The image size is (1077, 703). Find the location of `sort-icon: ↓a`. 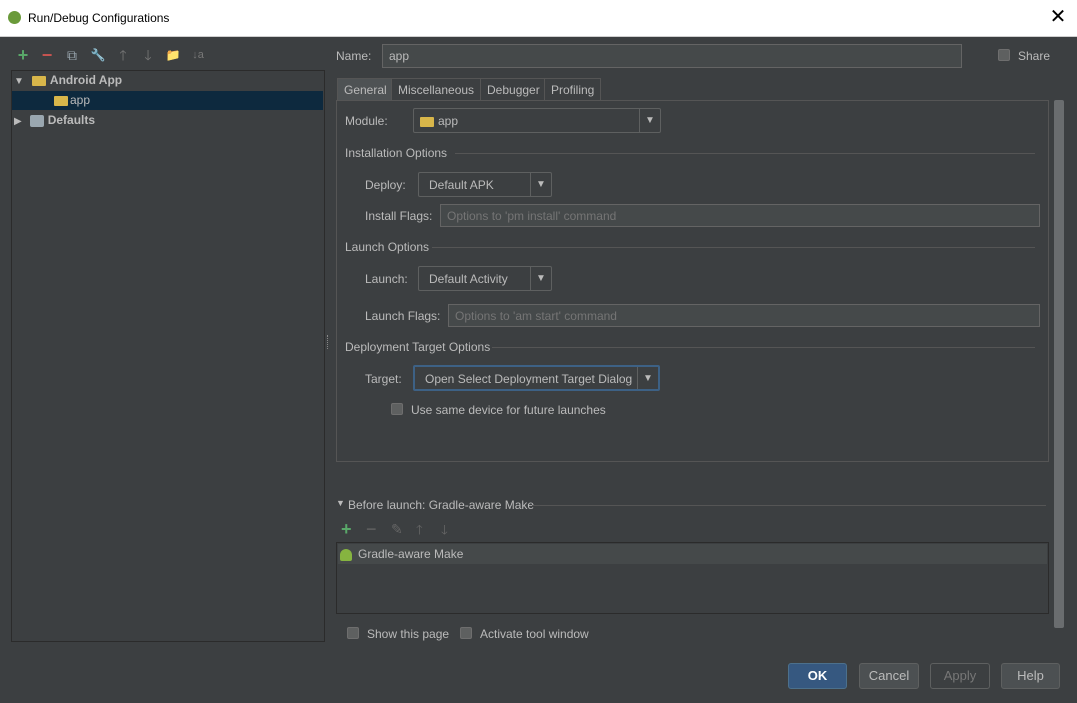

sort-icon: ↓a is located at coordinates (198, 55).